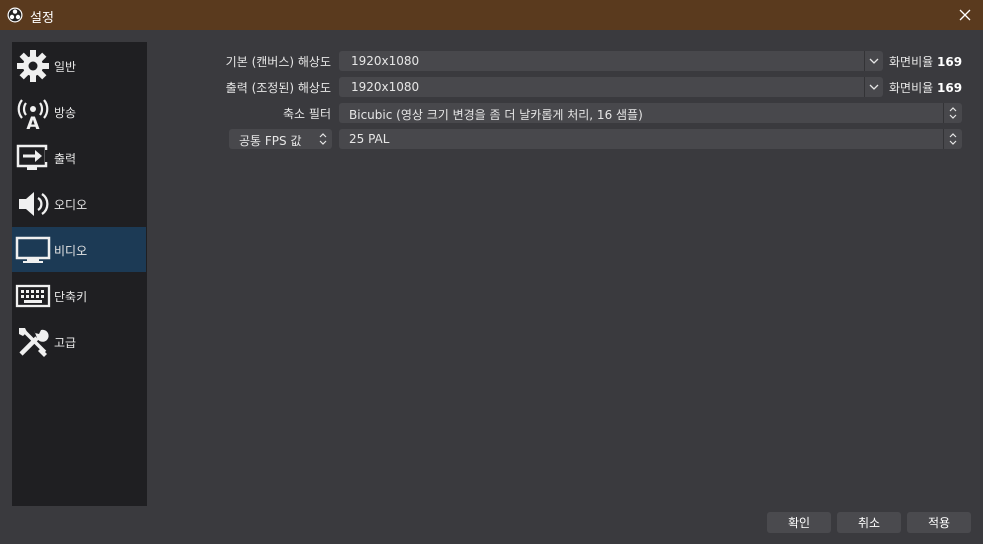  Describe the element at coordinates (34, 342) in the screenshot. I see `tools-icon` at that location.